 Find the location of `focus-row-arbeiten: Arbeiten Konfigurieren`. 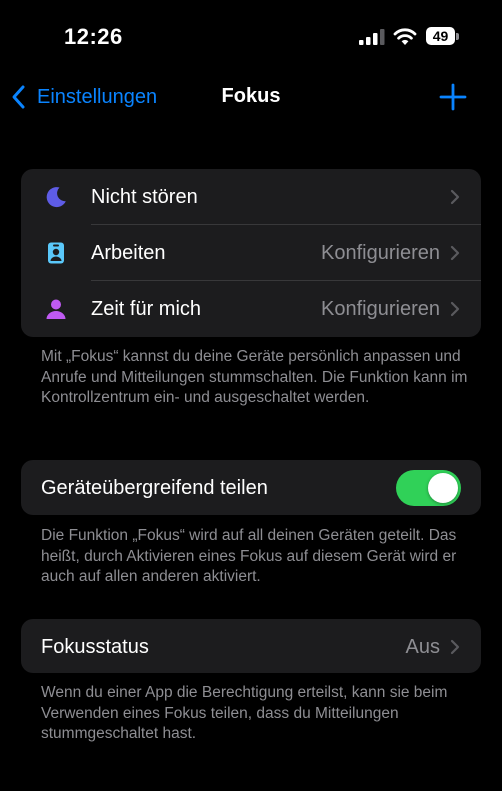

focus-row-arbeiten: Arbeiten Konfigurieren is located at coordinates (251, 253).